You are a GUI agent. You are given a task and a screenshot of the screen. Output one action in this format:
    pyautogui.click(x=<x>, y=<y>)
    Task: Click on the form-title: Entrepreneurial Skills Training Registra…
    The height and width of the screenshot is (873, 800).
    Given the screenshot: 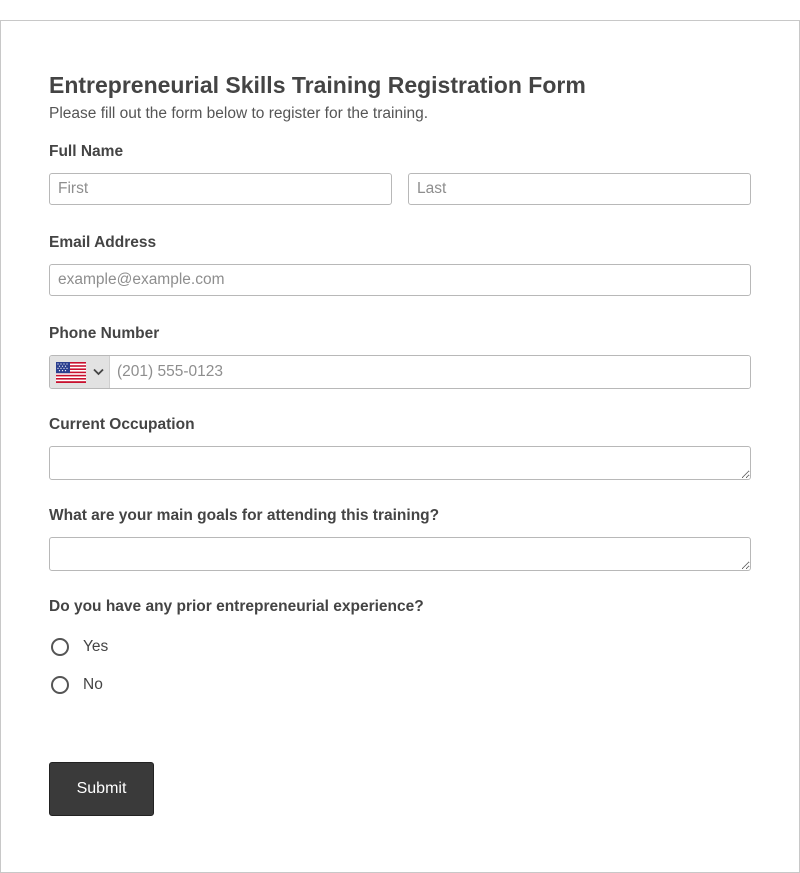 What is the action you would take?
    pyautogui.click(x=317, y=85)
    